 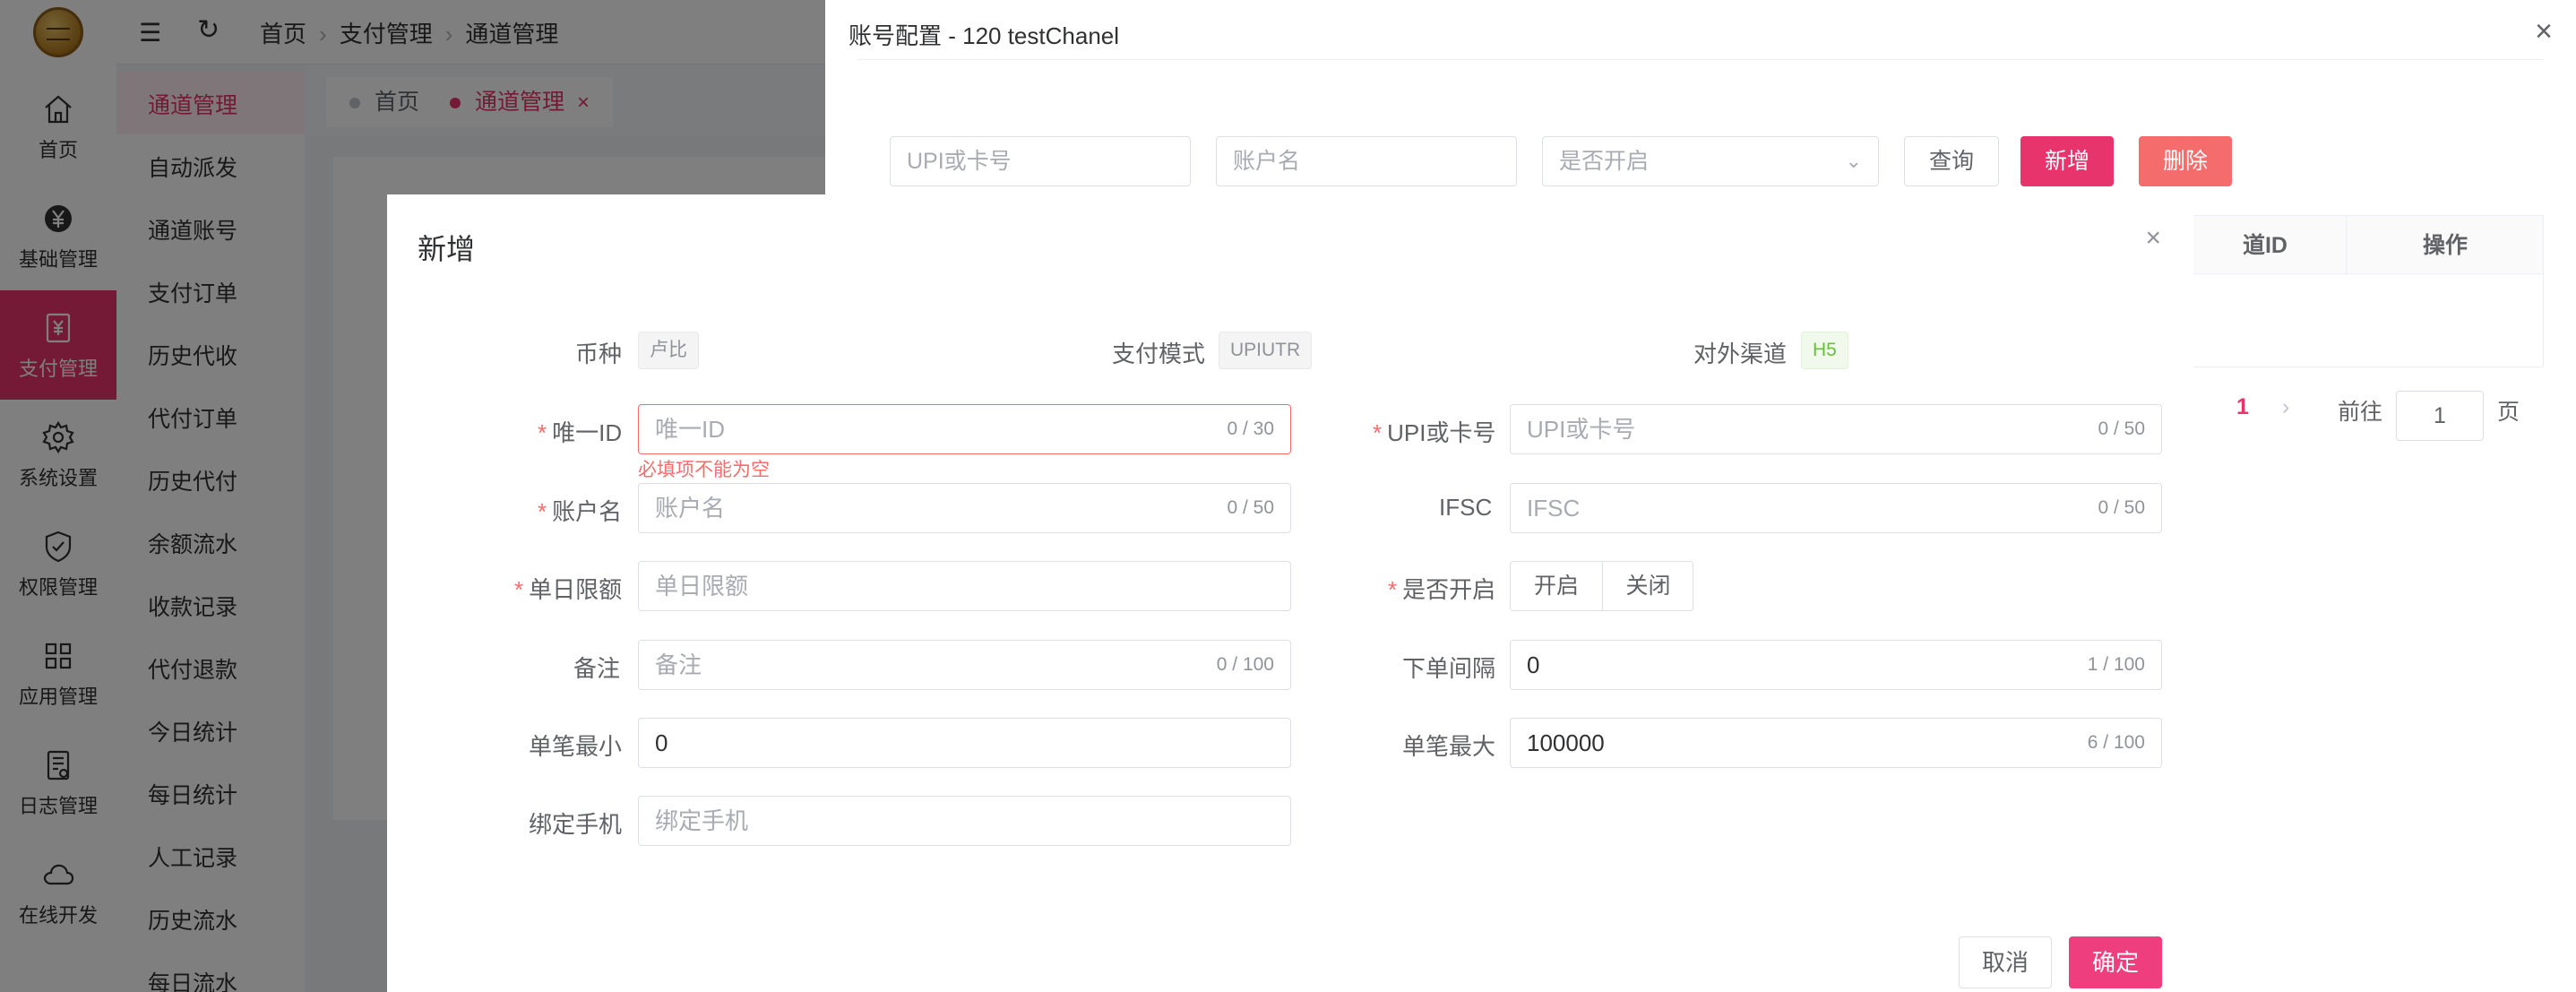 I want to click on interval-value: 0, so click(x=1533, y=664).